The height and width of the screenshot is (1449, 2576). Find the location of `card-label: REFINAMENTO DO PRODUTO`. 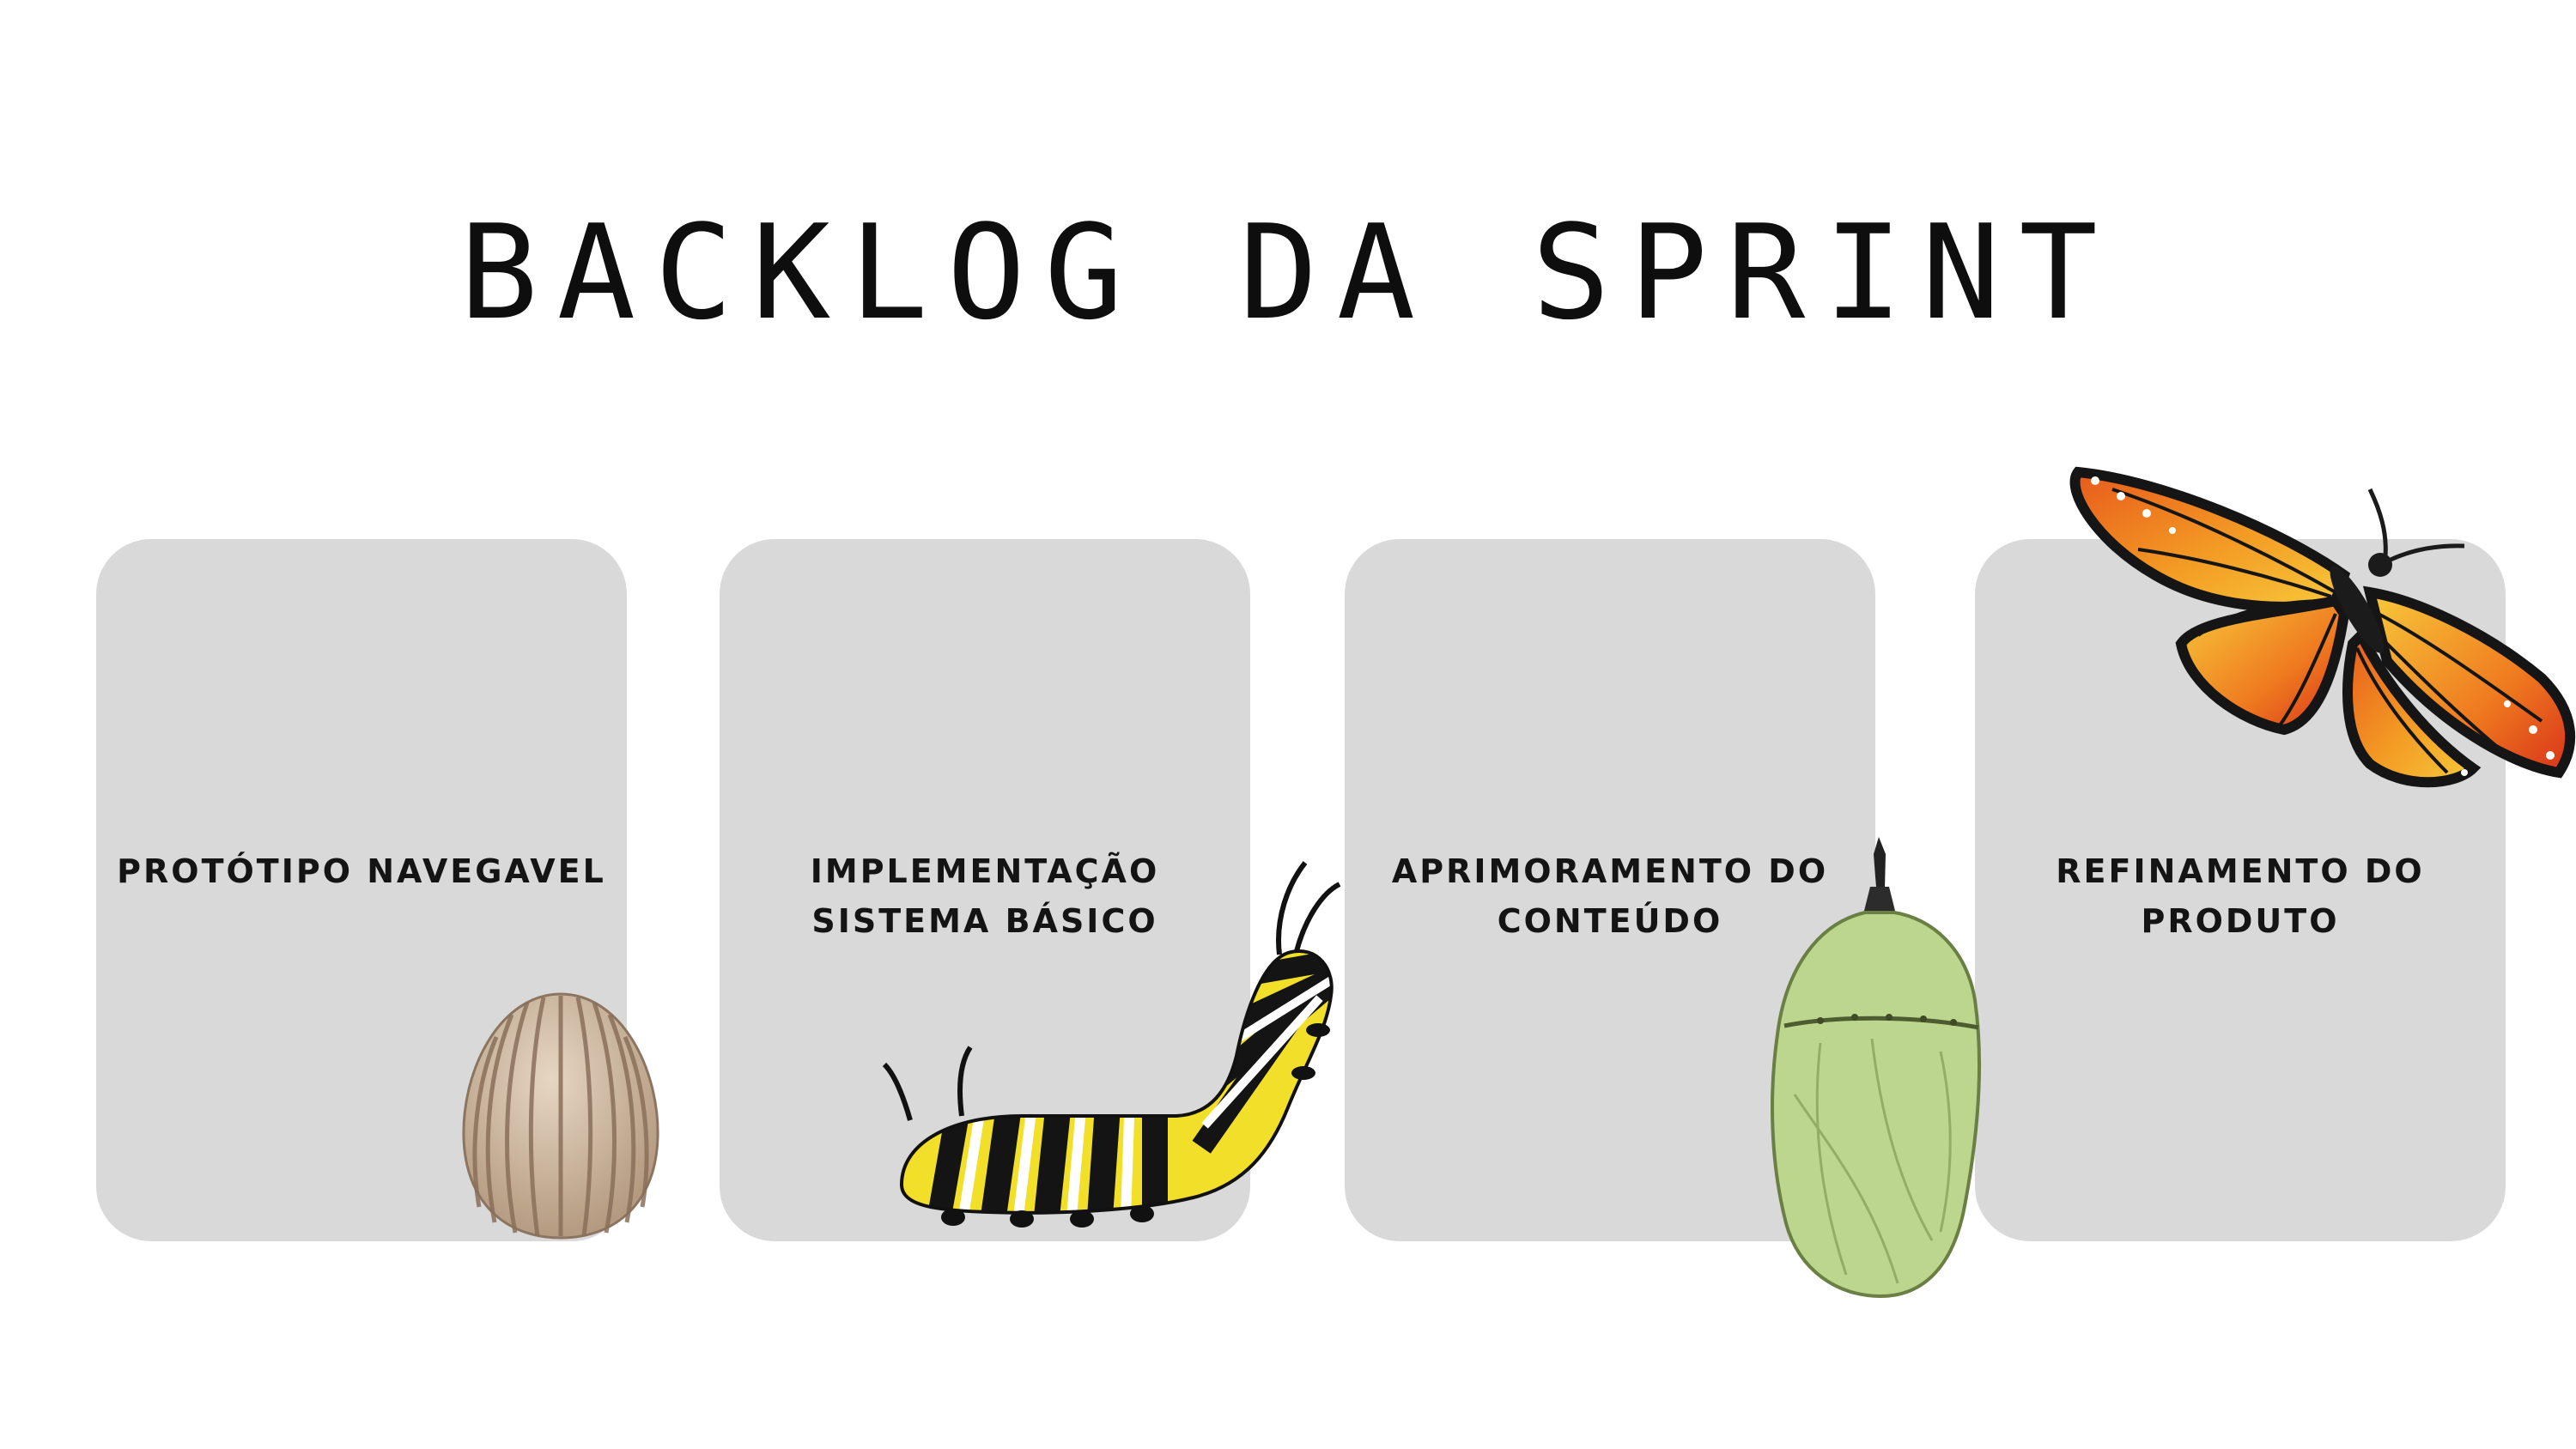

card-label: REFINAMENTO DO PRODUTO is located at coordinates (2240, 896).